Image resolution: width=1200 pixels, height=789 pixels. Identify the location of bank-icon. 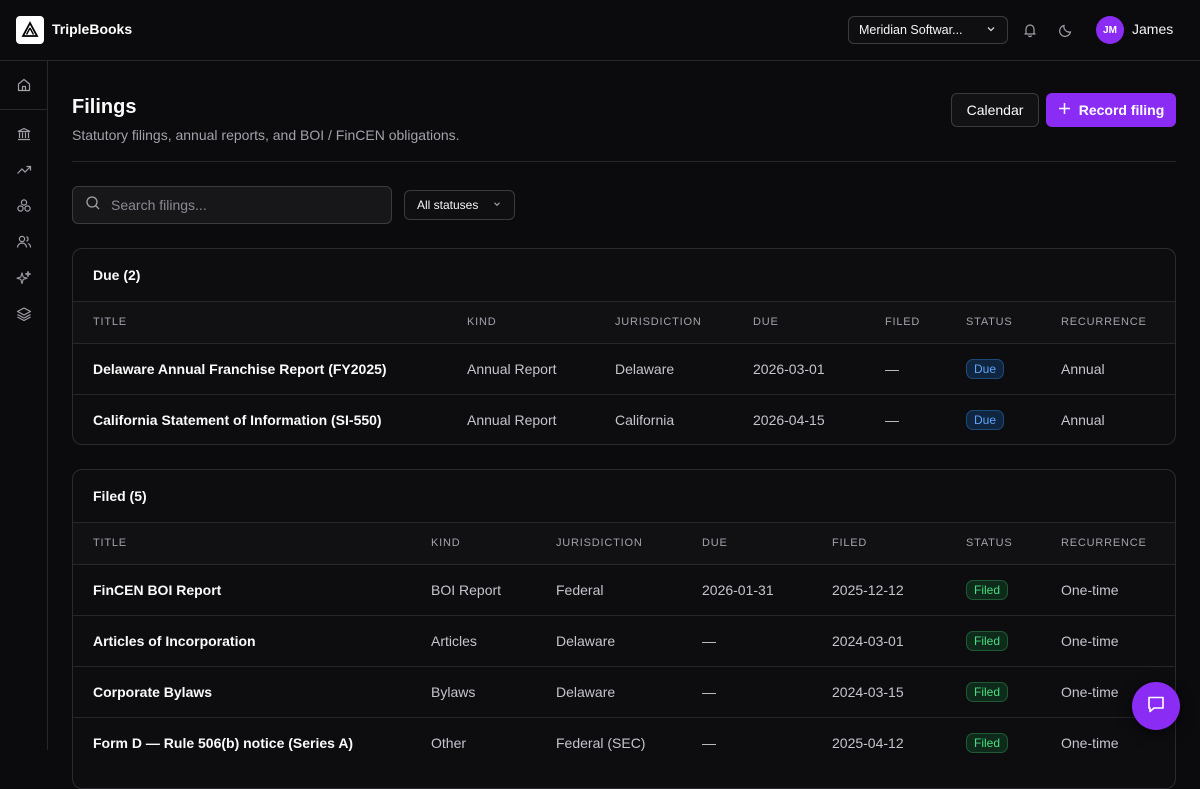
(24, 134).